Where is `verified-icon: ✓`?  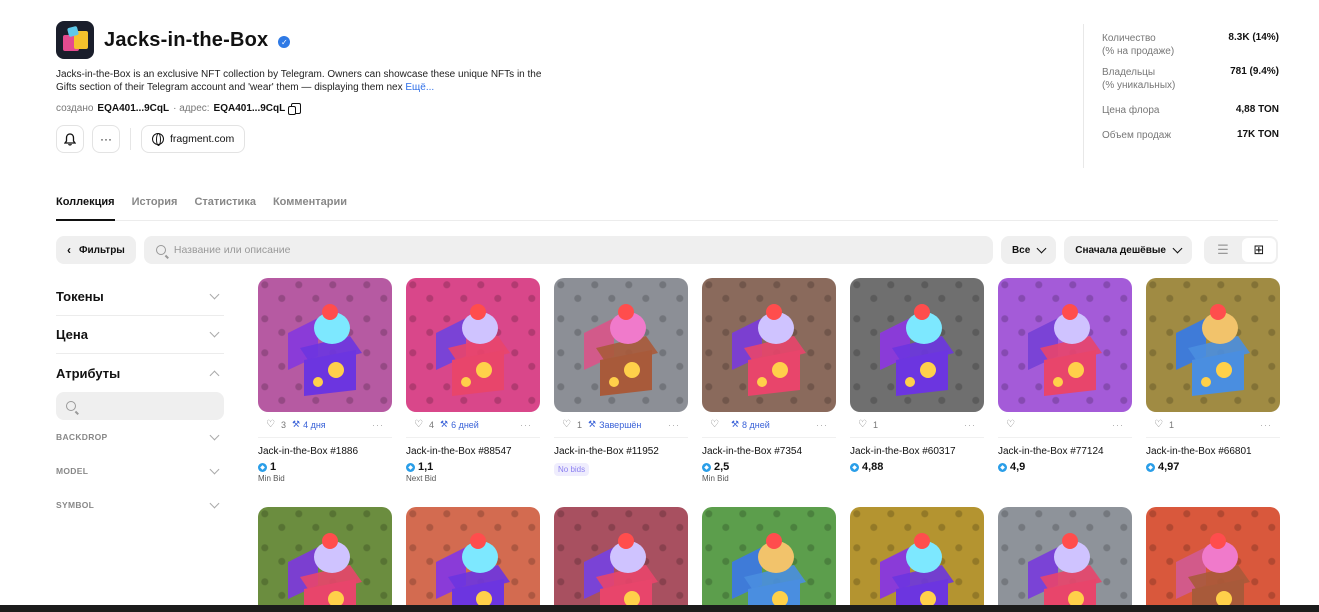
verified-icon: ✓ is located at coordinates (284, 42).